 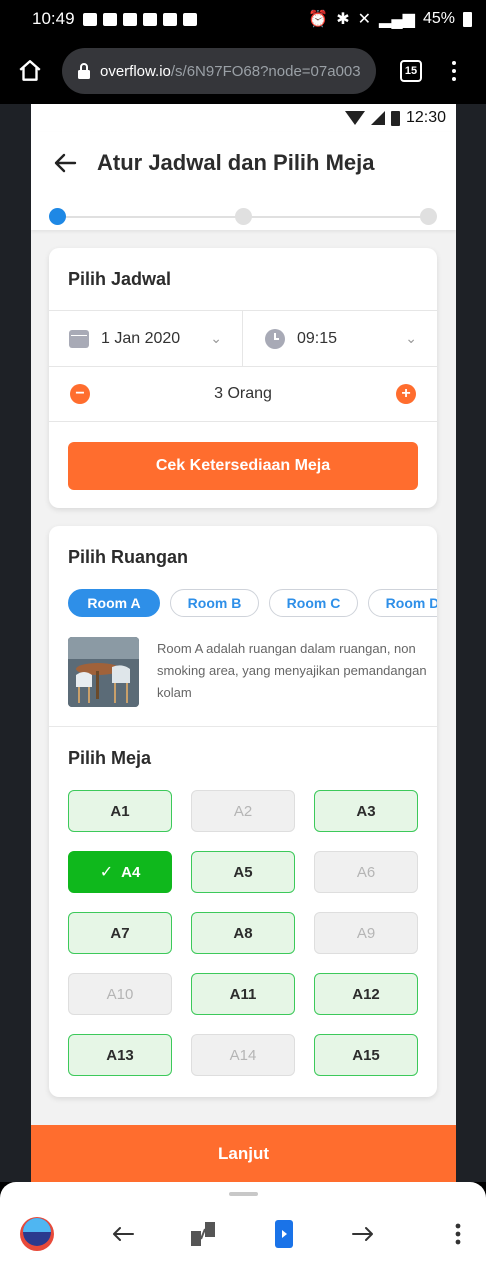 I want to click on url-path: /s/6N97FO68?node=07a003, so click(x=265, y=71).